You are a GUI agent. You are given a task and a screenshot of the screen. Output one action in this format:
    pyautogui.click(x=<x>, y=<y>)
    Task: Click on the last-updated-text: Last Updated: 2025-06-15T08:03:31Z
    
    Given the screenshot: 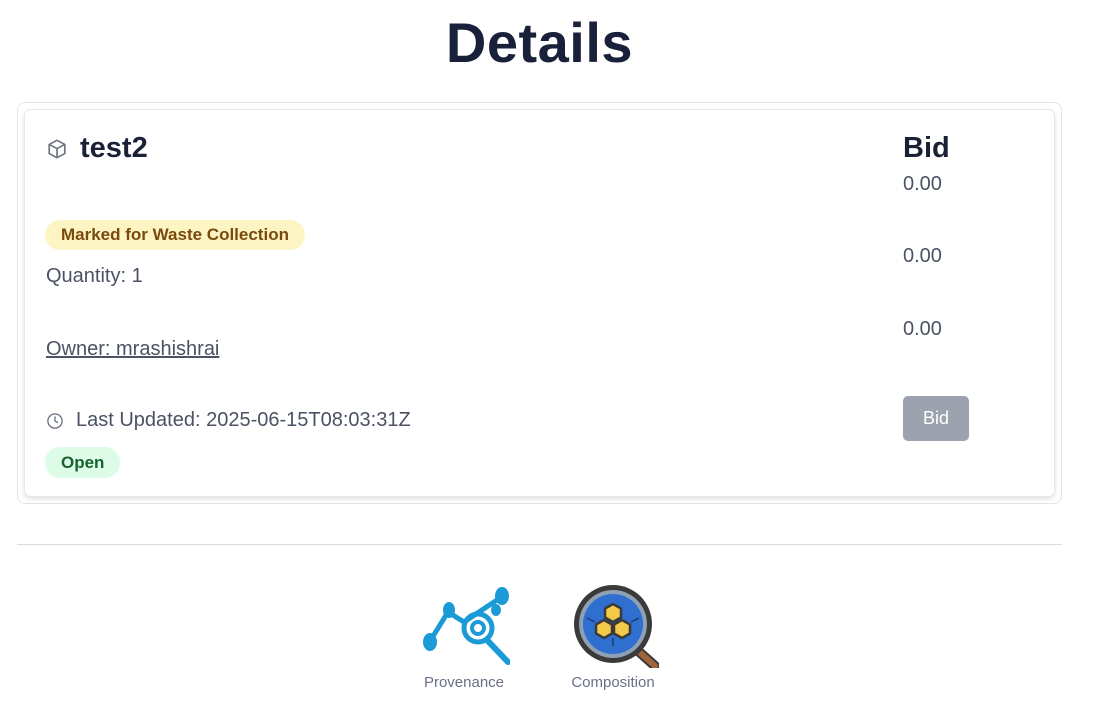 What is the action you would take?
    pyautogui.click(x=243, y=420)
    